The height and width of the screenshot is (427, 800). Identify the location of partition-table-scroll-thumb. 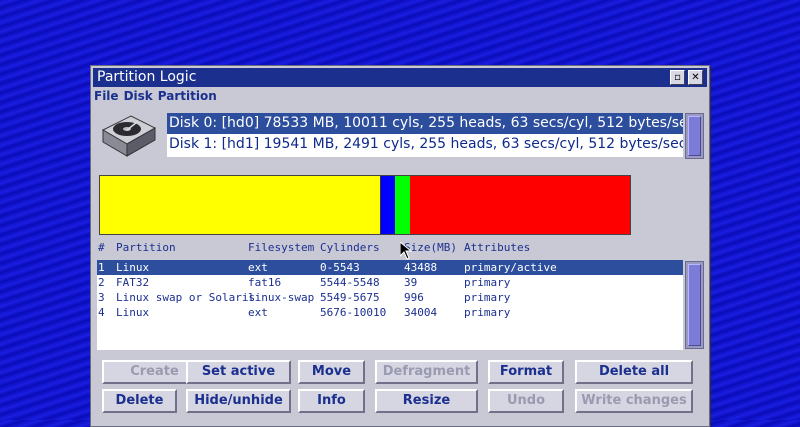
(694, 305).